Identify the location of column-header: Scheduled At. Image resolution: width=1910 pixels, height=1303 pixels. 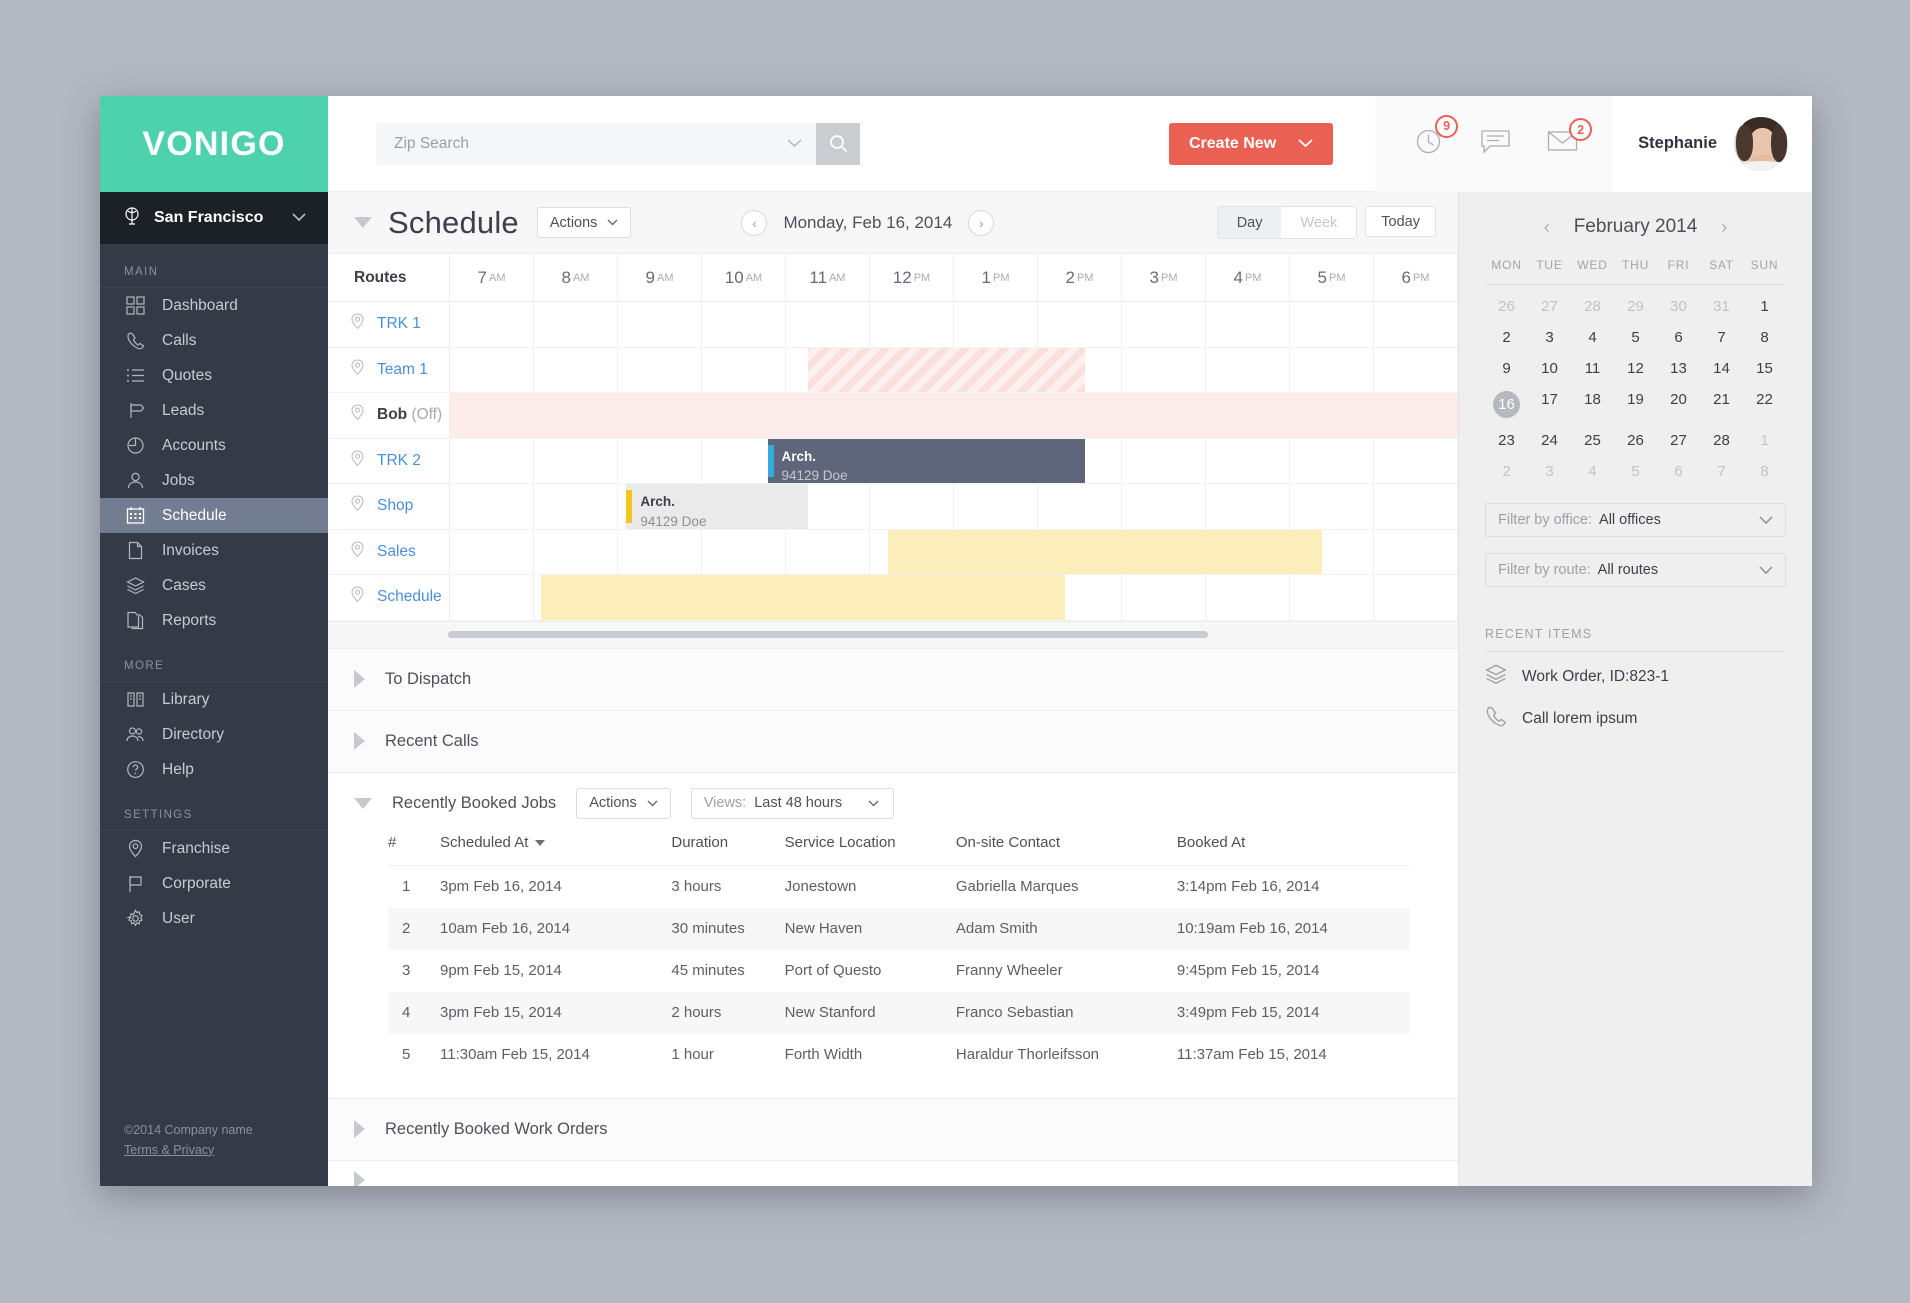
(555, 850).